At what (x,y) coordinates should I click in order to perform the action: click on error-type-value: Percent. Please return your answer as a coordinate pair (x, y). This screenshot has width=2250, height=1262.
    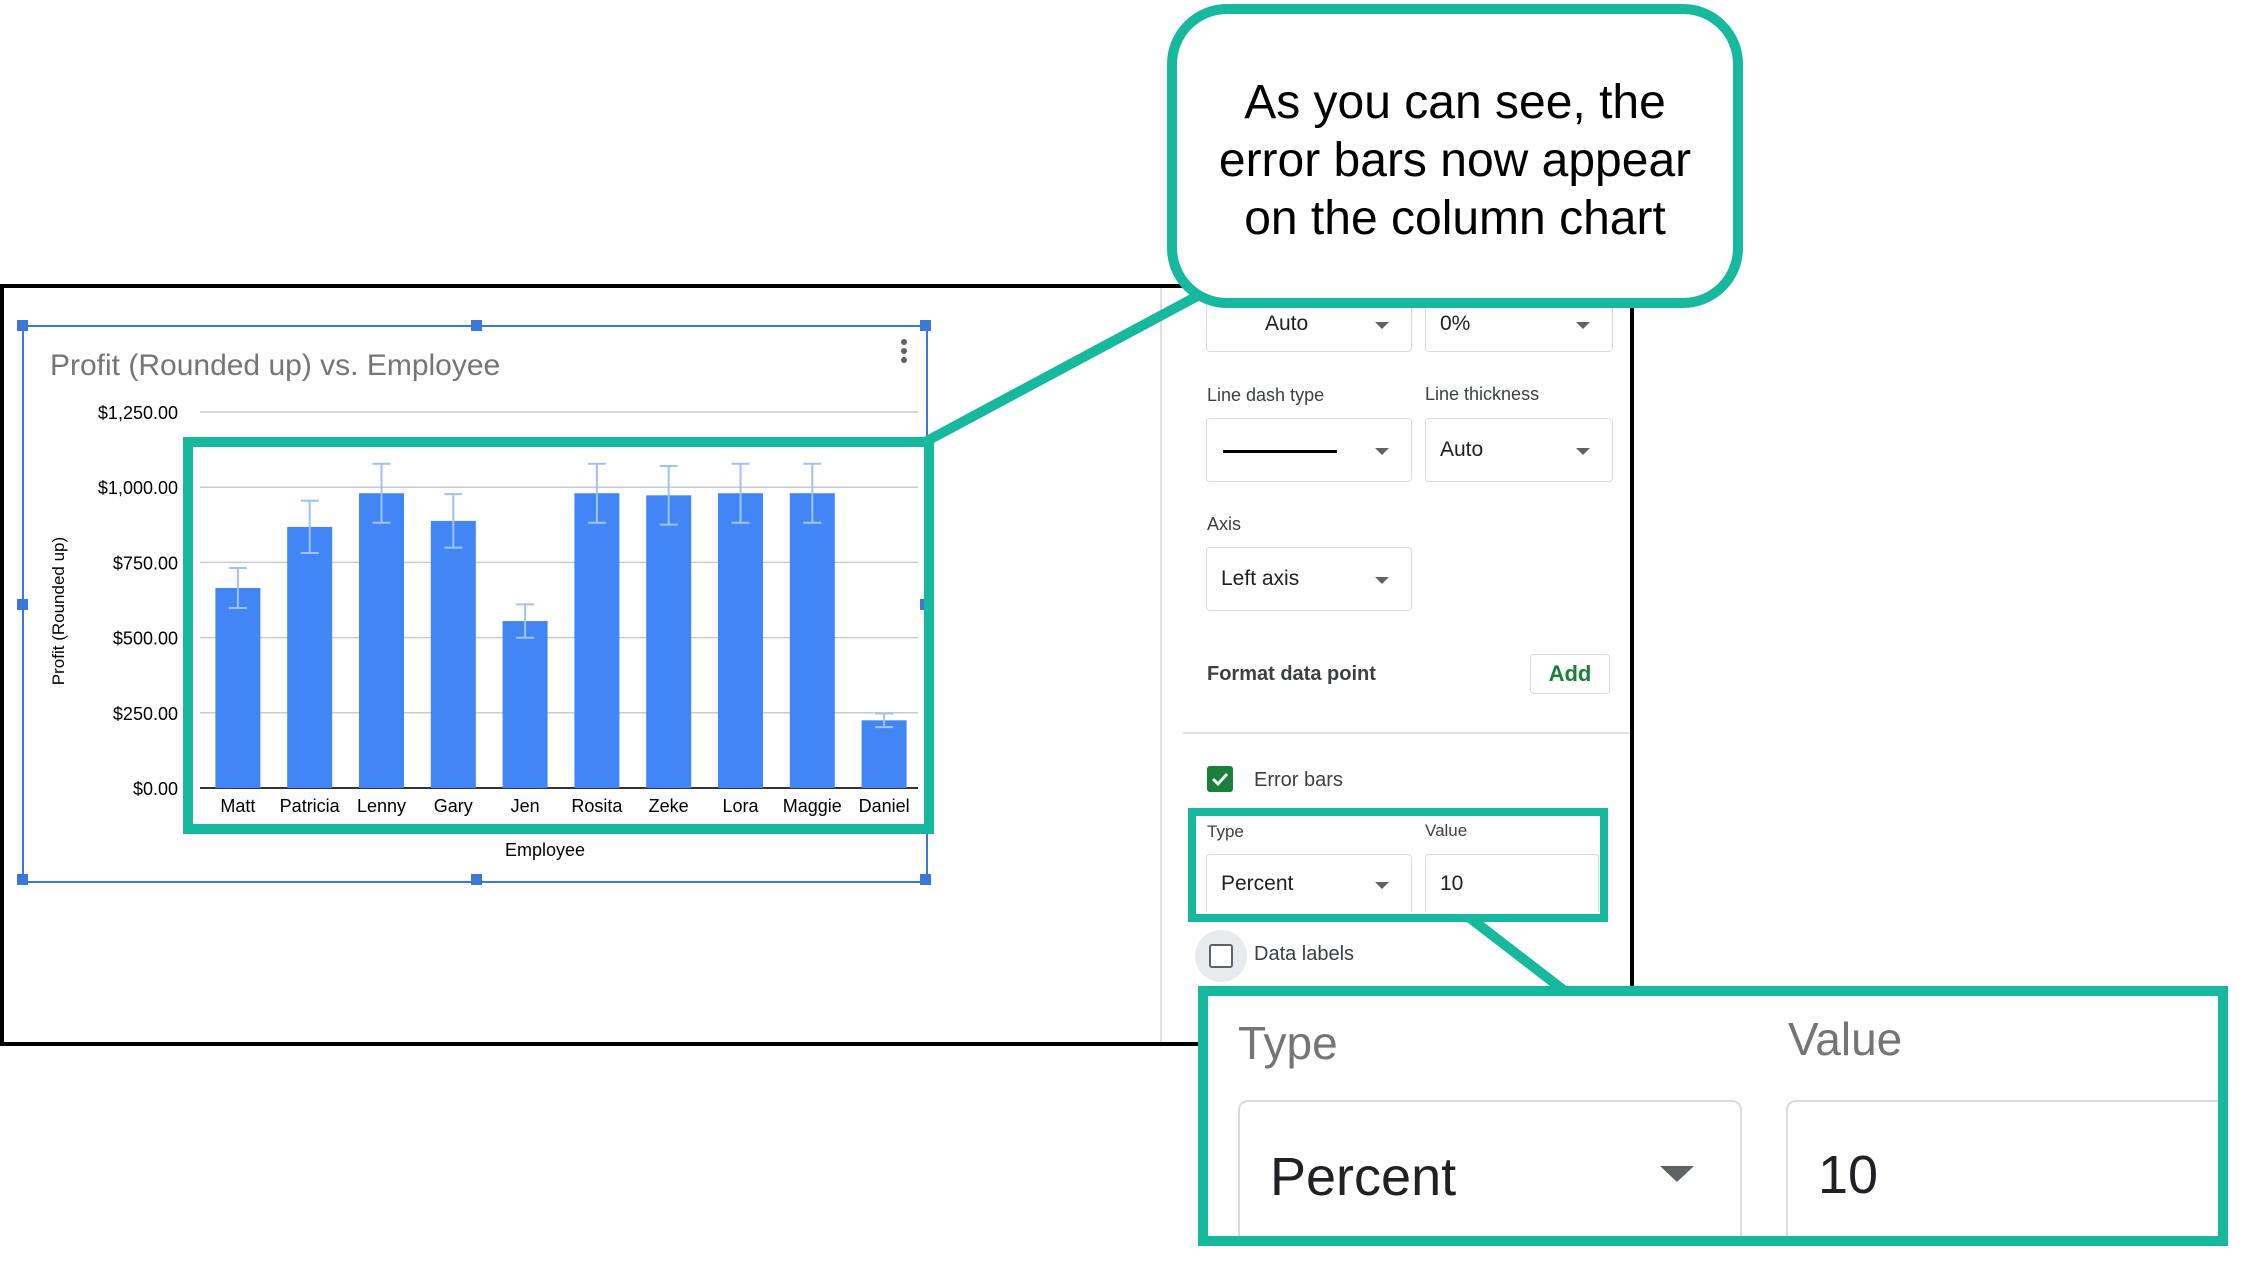
    Looking at the image, I should click on (1257, 883).